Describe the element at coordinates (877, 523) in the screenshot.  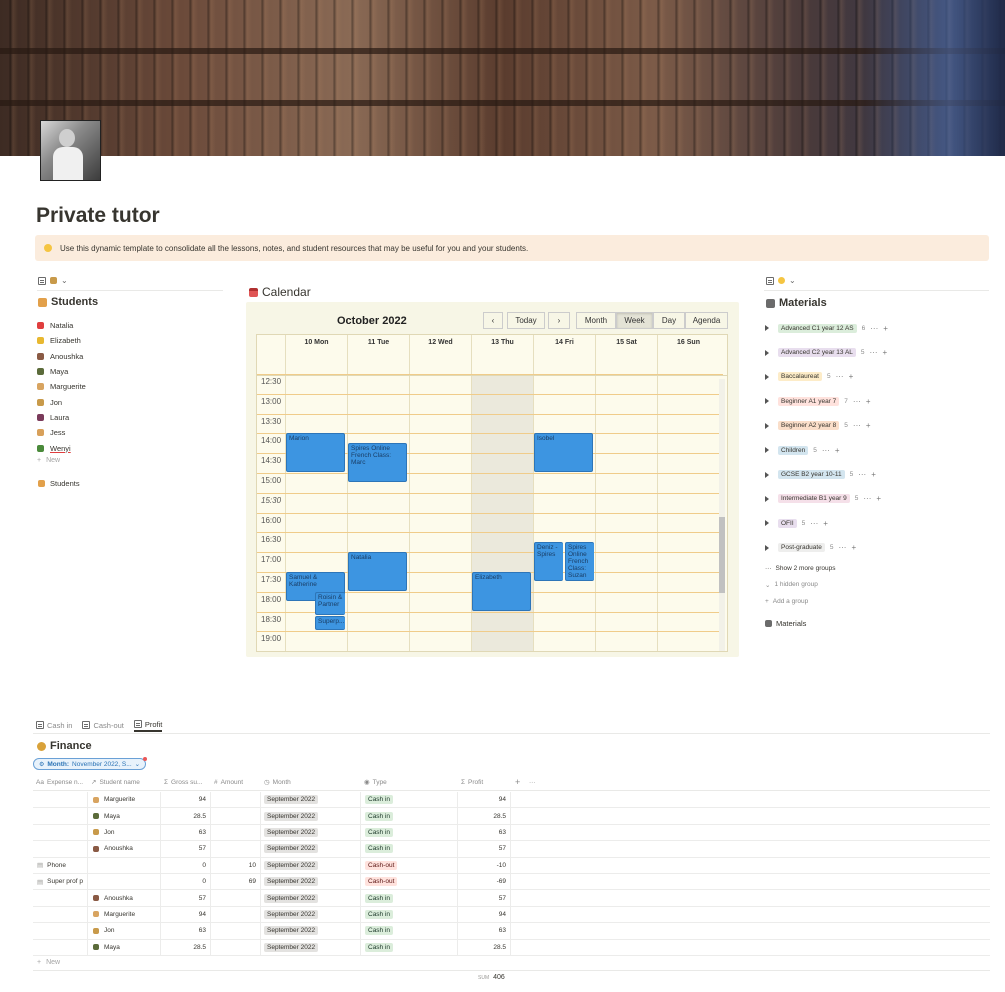
I see `materials-group: OFII 5 ··· +` at that location.